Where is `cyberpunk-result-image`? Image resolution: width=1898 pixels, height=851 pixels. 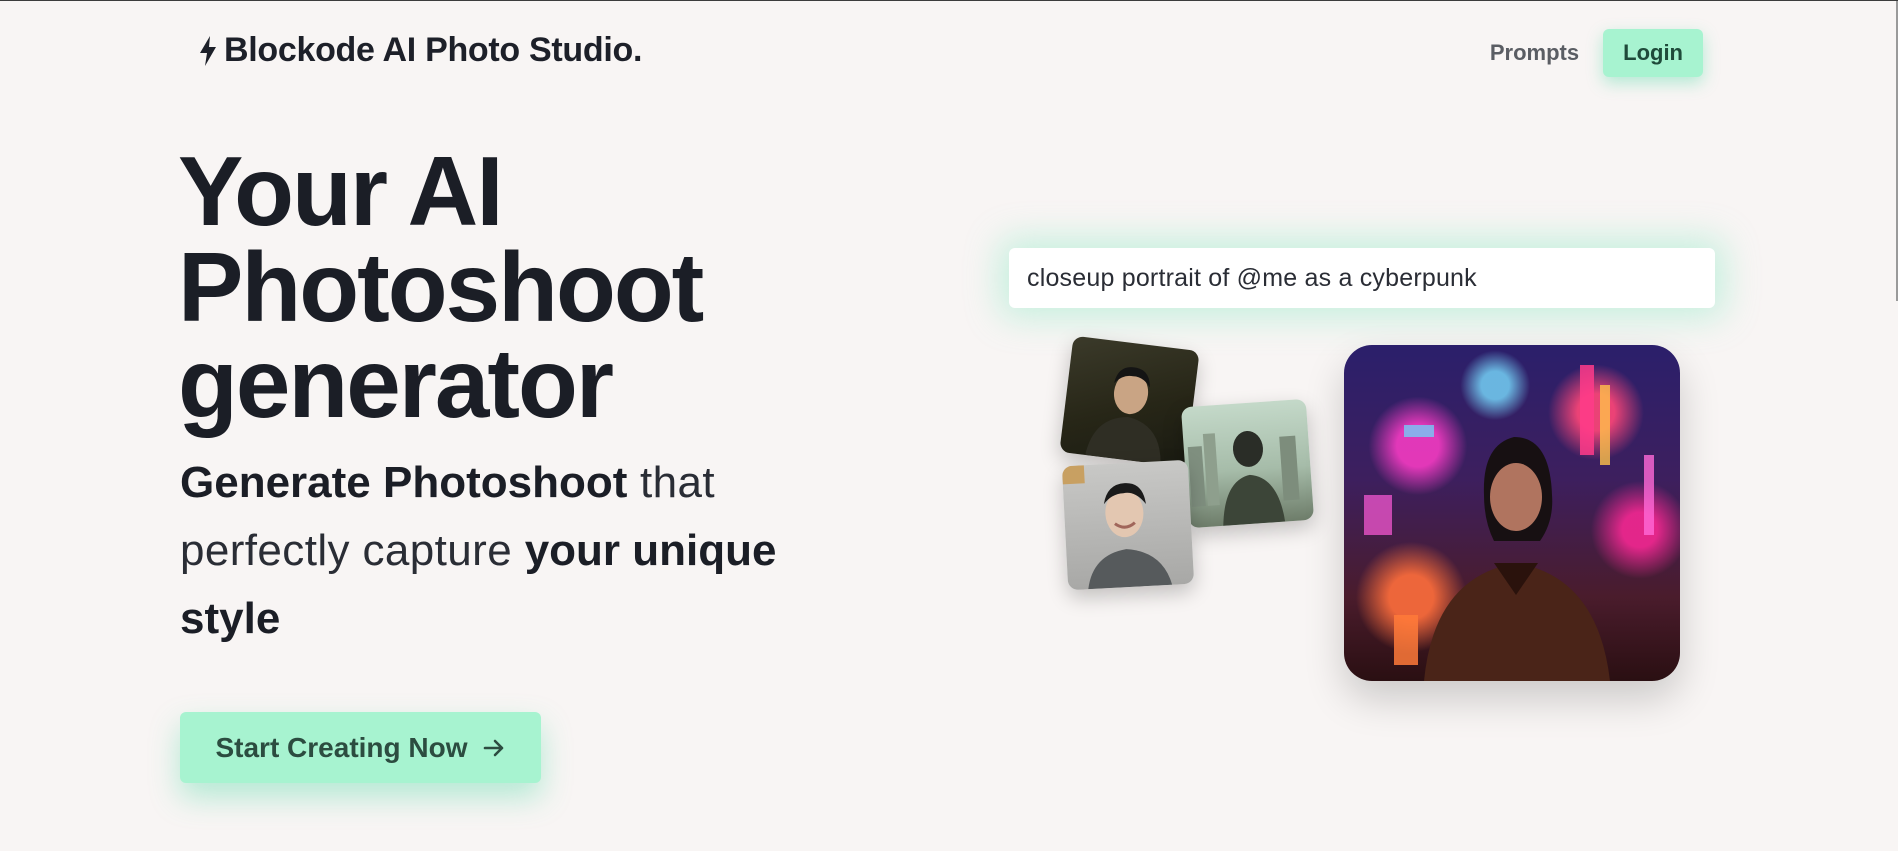 cyberpunk-result-image is located at coordinates (1512, 513).